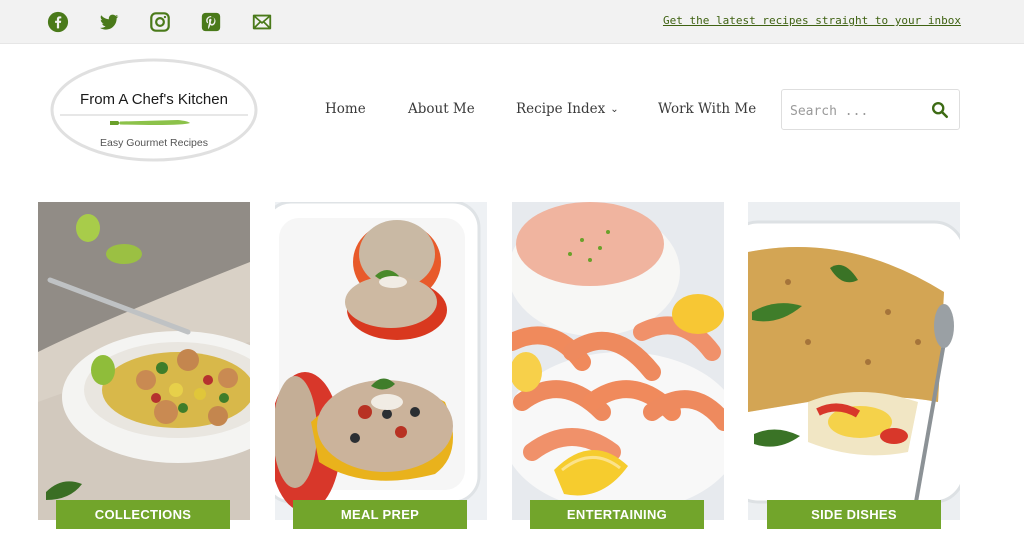 The height and width of the screenshot is (552, 1024). Describe the element at coordinates (617, 514) in the screenshot. I see `entertaining-button: ENTERTAINING` at that location.